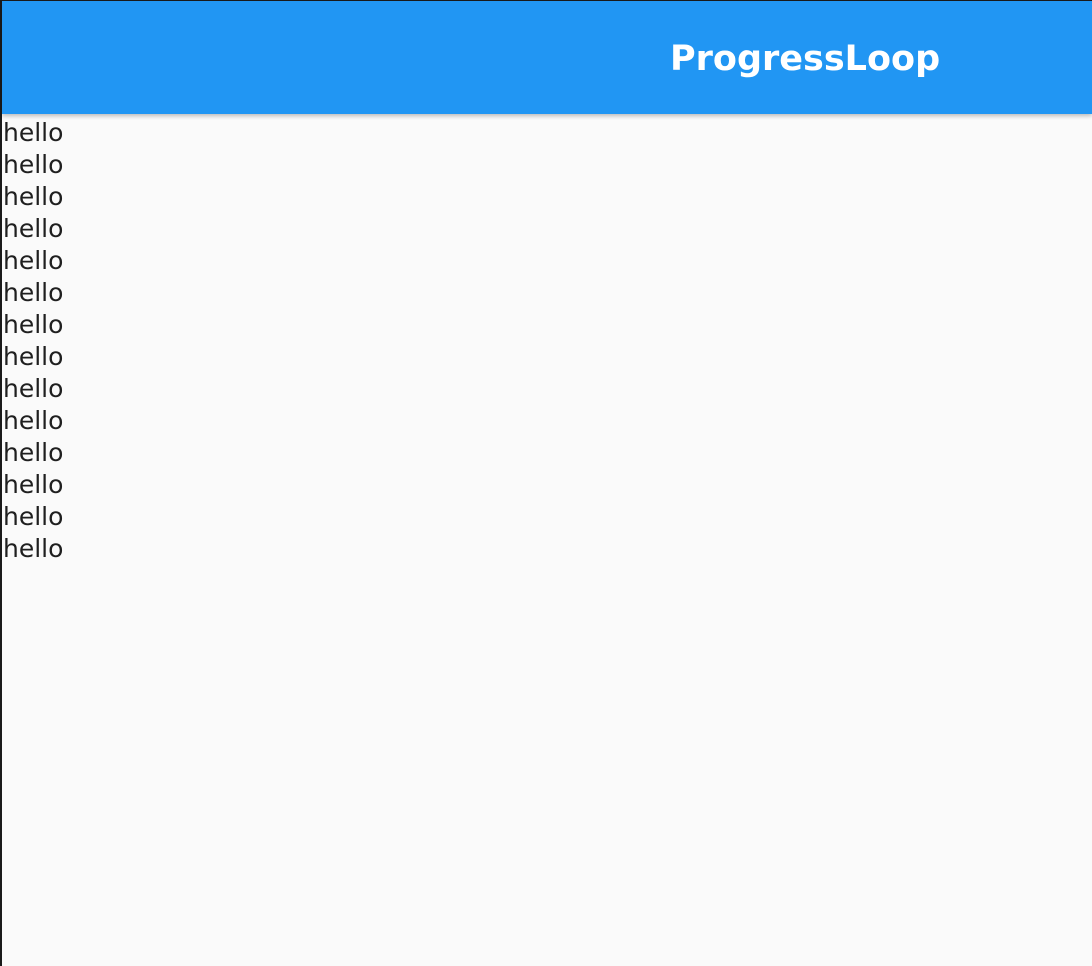 The height and width of the screenshot is (966, 1092). What do you see at coordinates (547, 57) in the screenshot?
I see `app-bar: ProgressLoop` at bounding box center [547, 57].